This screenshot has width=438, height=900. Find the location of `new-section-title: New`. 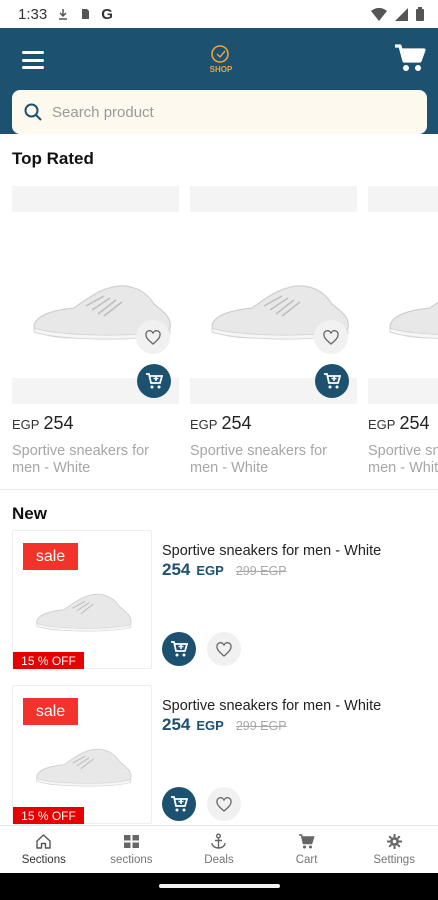

new-section-title: New is located at coordinates (29, 513).